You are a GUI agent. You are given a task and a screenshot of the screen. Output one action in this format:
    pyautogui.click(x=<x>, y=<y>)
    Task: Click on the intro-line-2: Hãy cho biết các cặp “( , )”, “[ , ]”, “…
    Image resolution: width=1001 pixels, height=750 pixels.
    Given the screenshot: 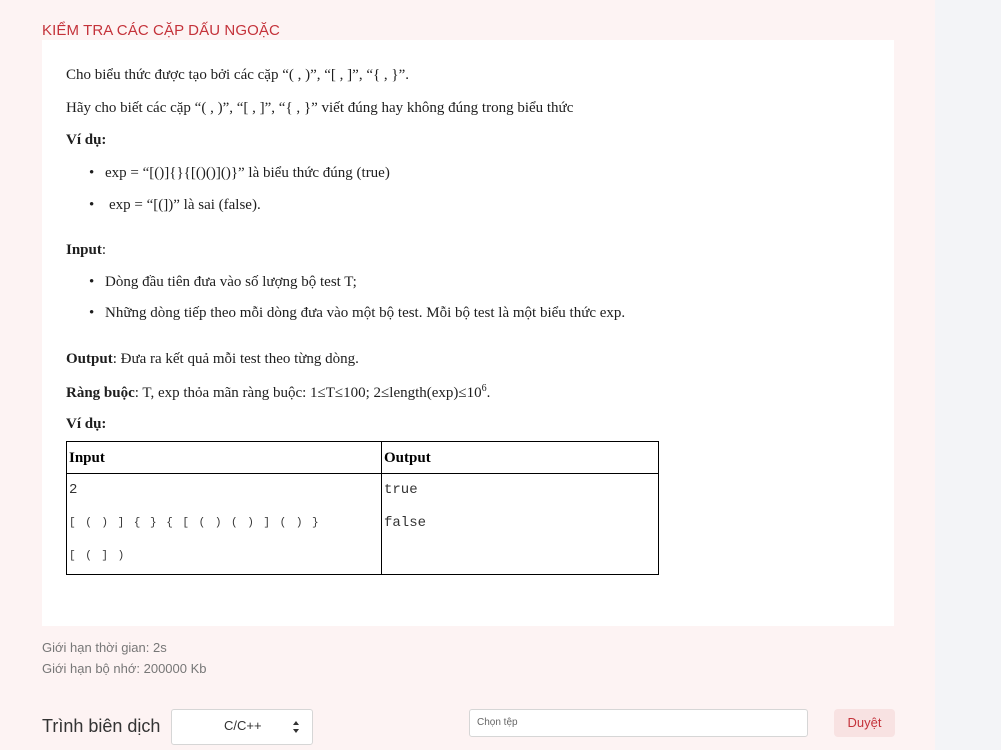 What is the action you would take?
    pyautogui.click(x=320, y=108)
    